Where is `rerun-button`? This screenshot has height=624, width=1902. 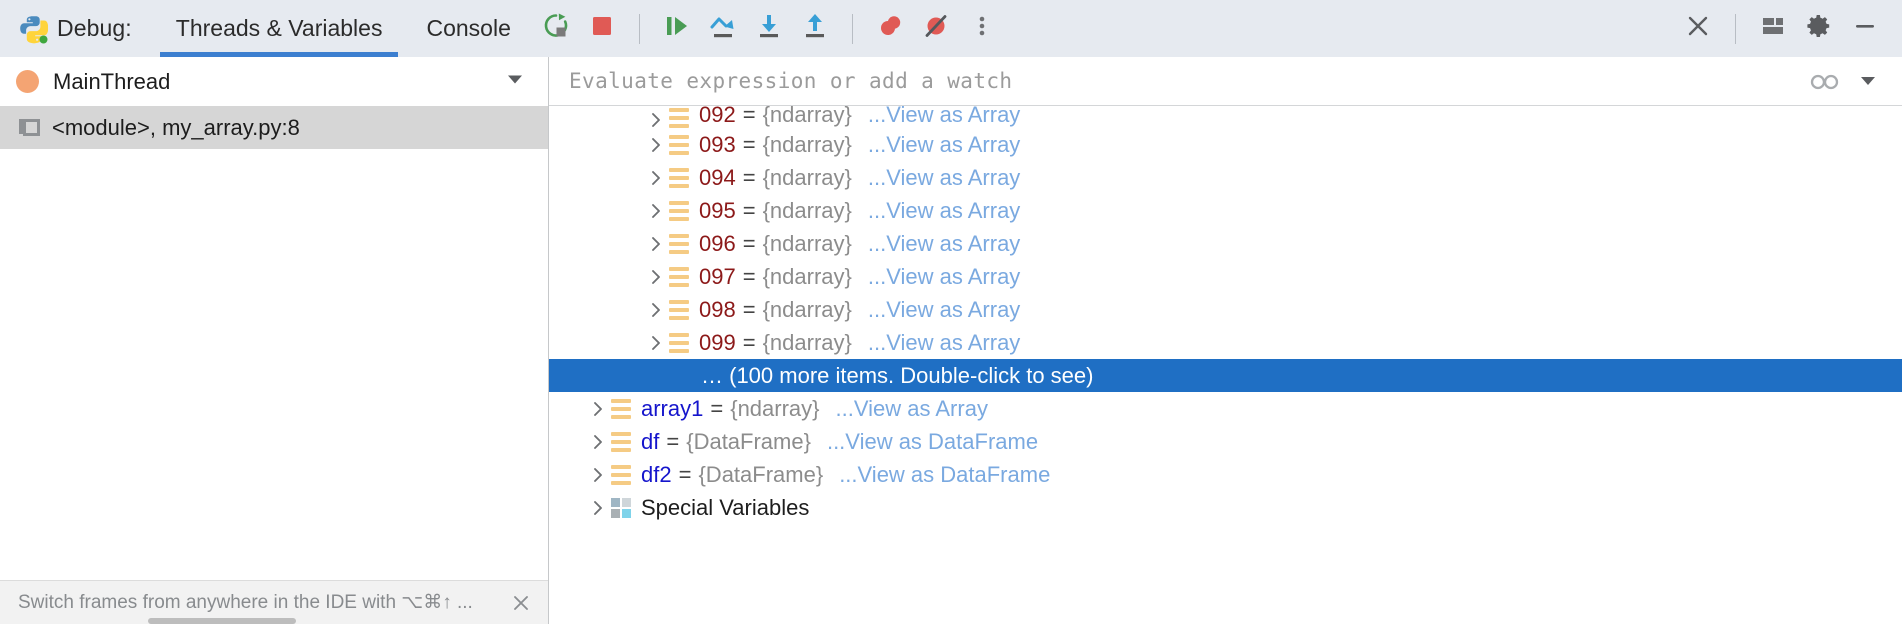 rerun-button is located at coordinates (556, 29).